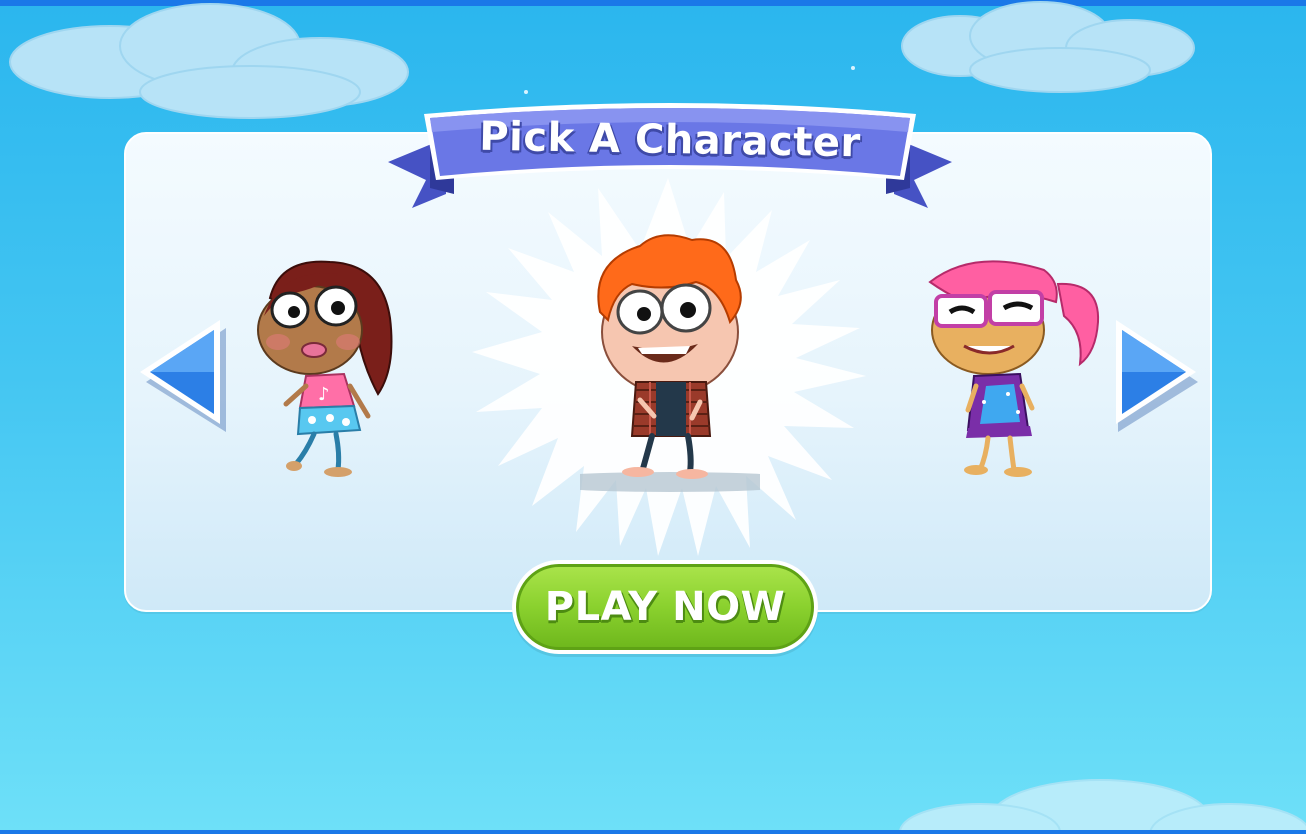 The height and width of the screenshot is (834, 1306). I want to click on page-title: Pick A Character, so click(670, 140).